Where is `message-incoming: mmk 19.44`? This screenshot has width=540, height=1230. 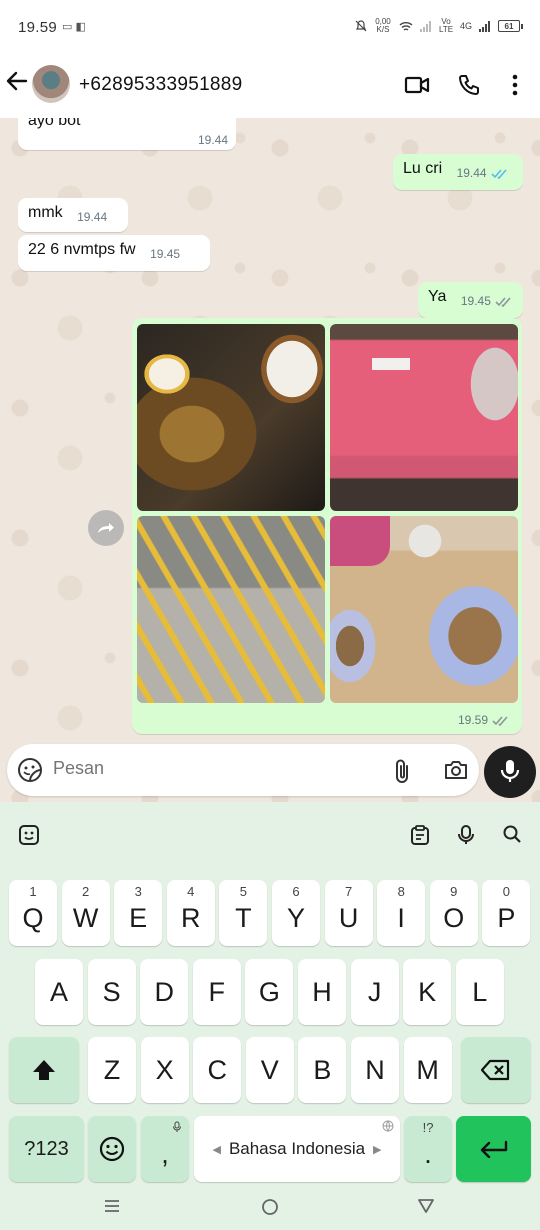 message-incoming: mmk 19.44 is located at coordinates (73, 215).